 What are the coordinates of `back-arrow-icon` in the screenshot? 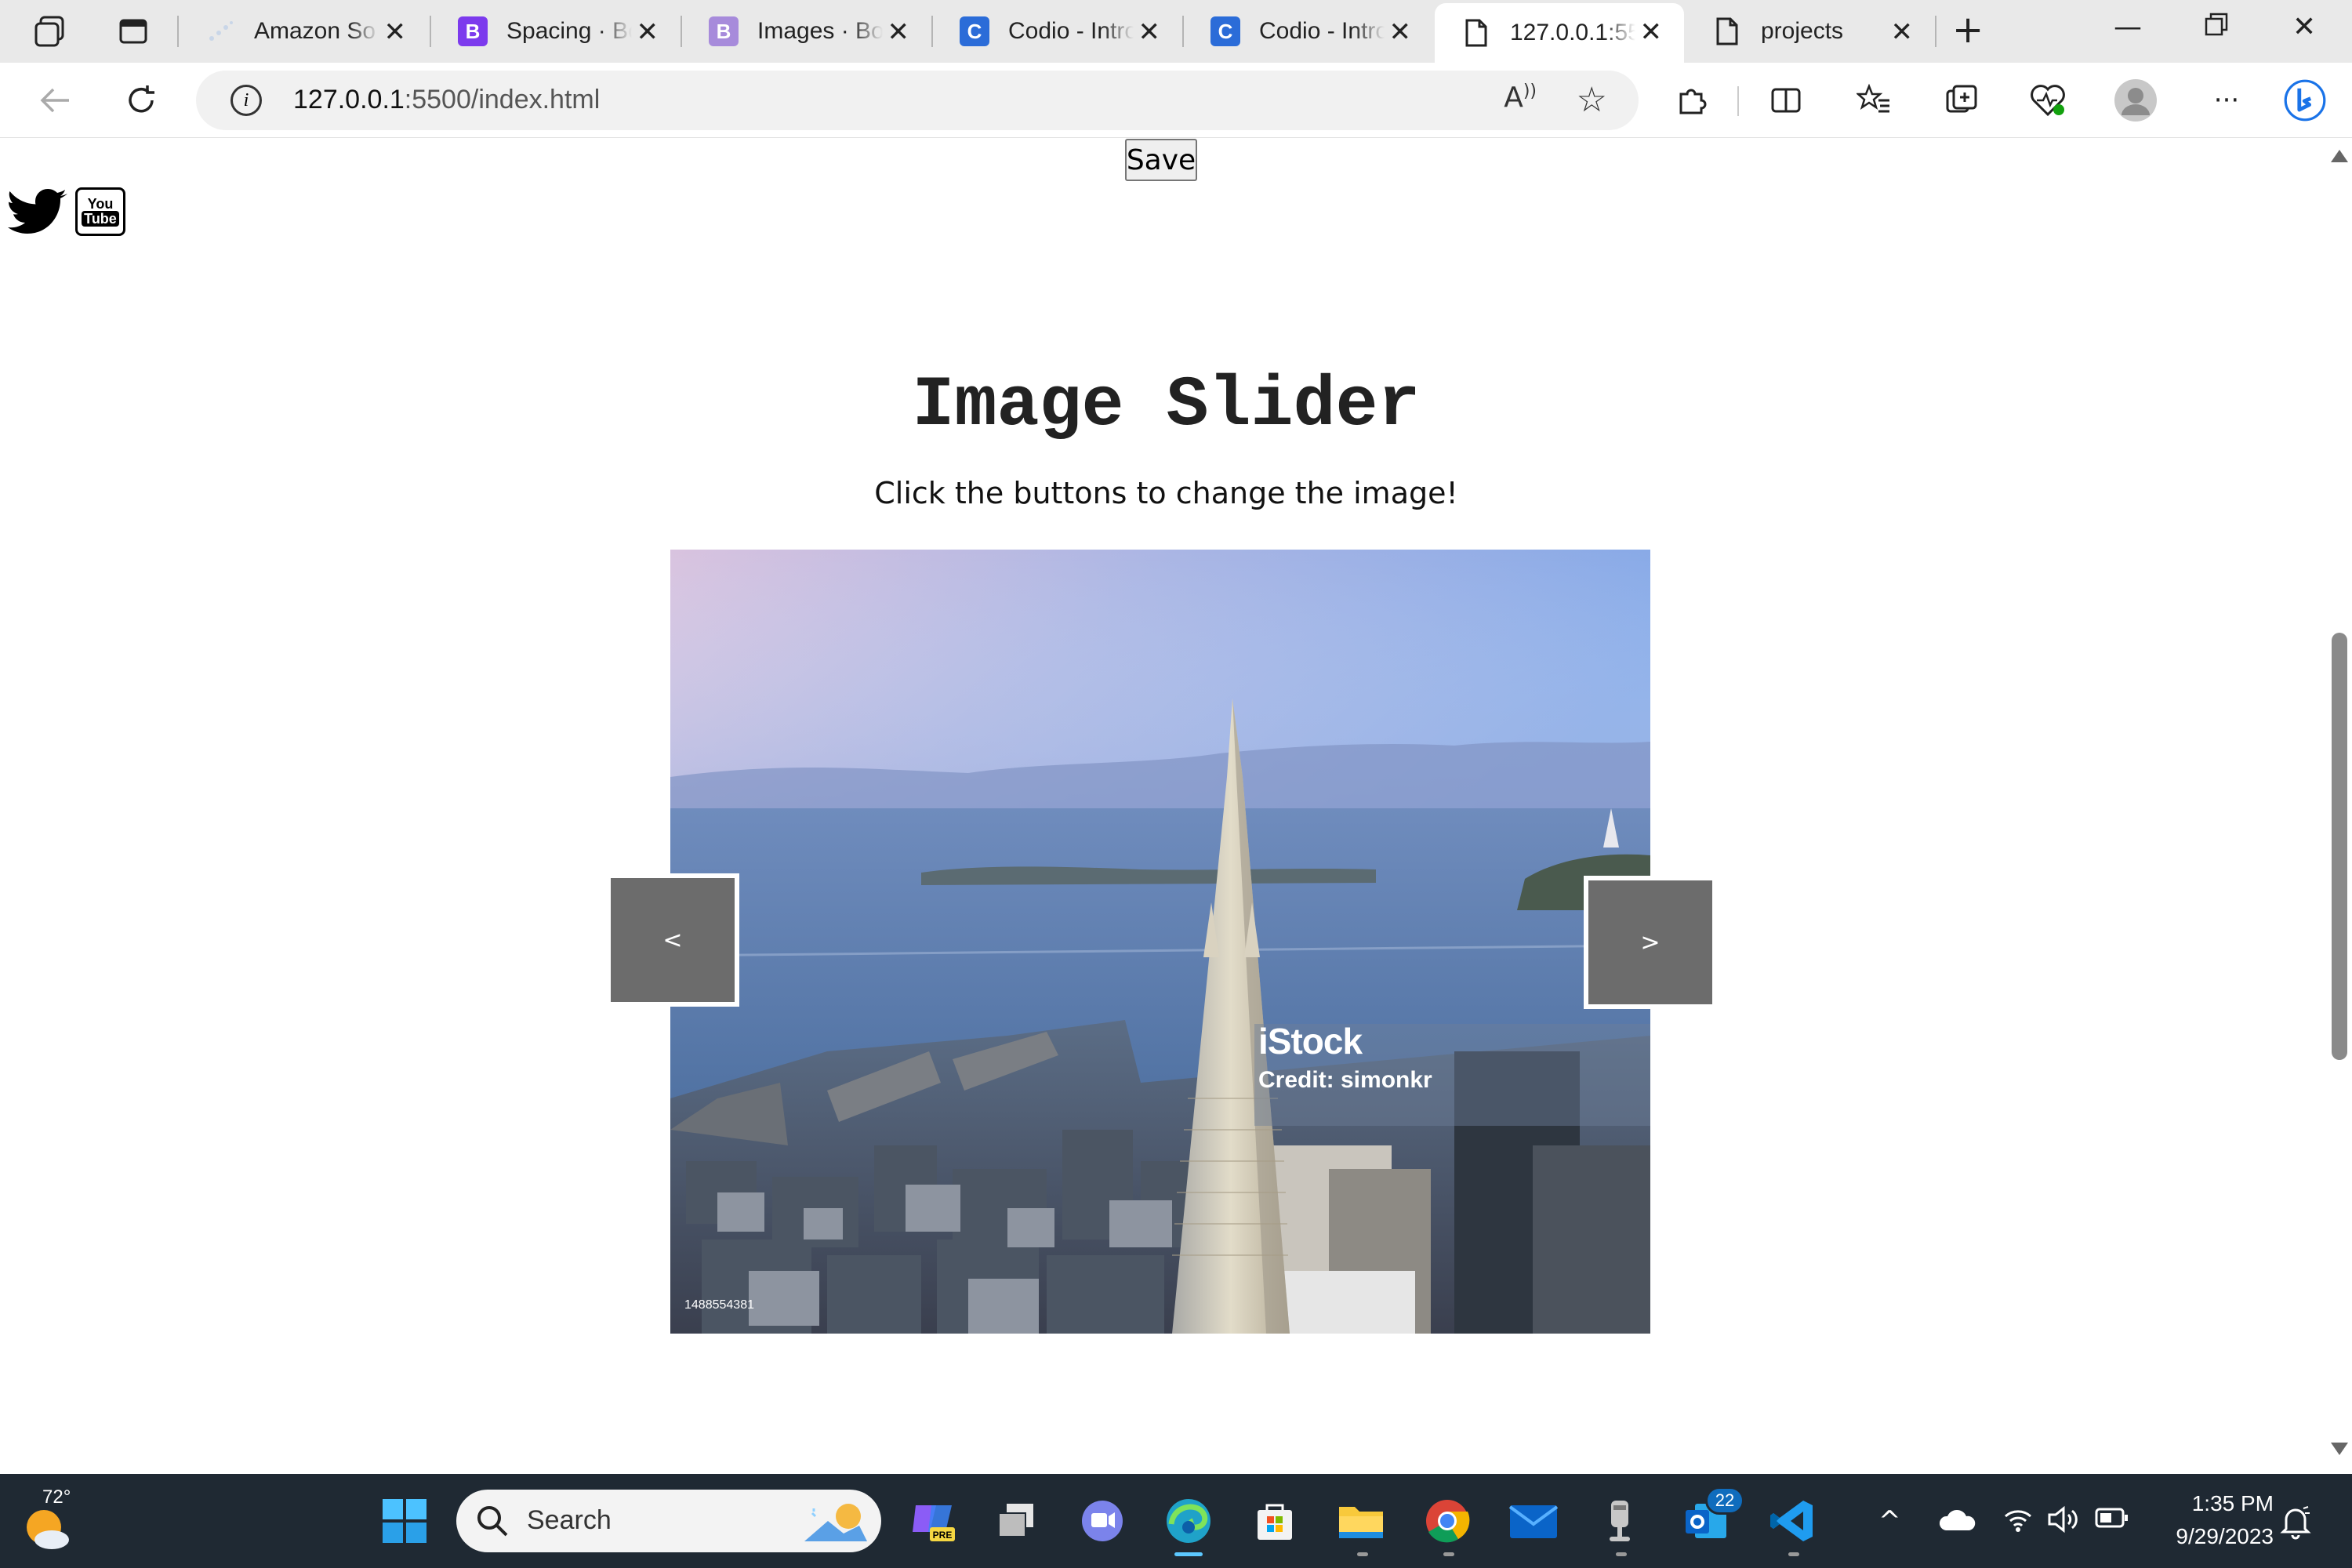 It's located at (55, 100).